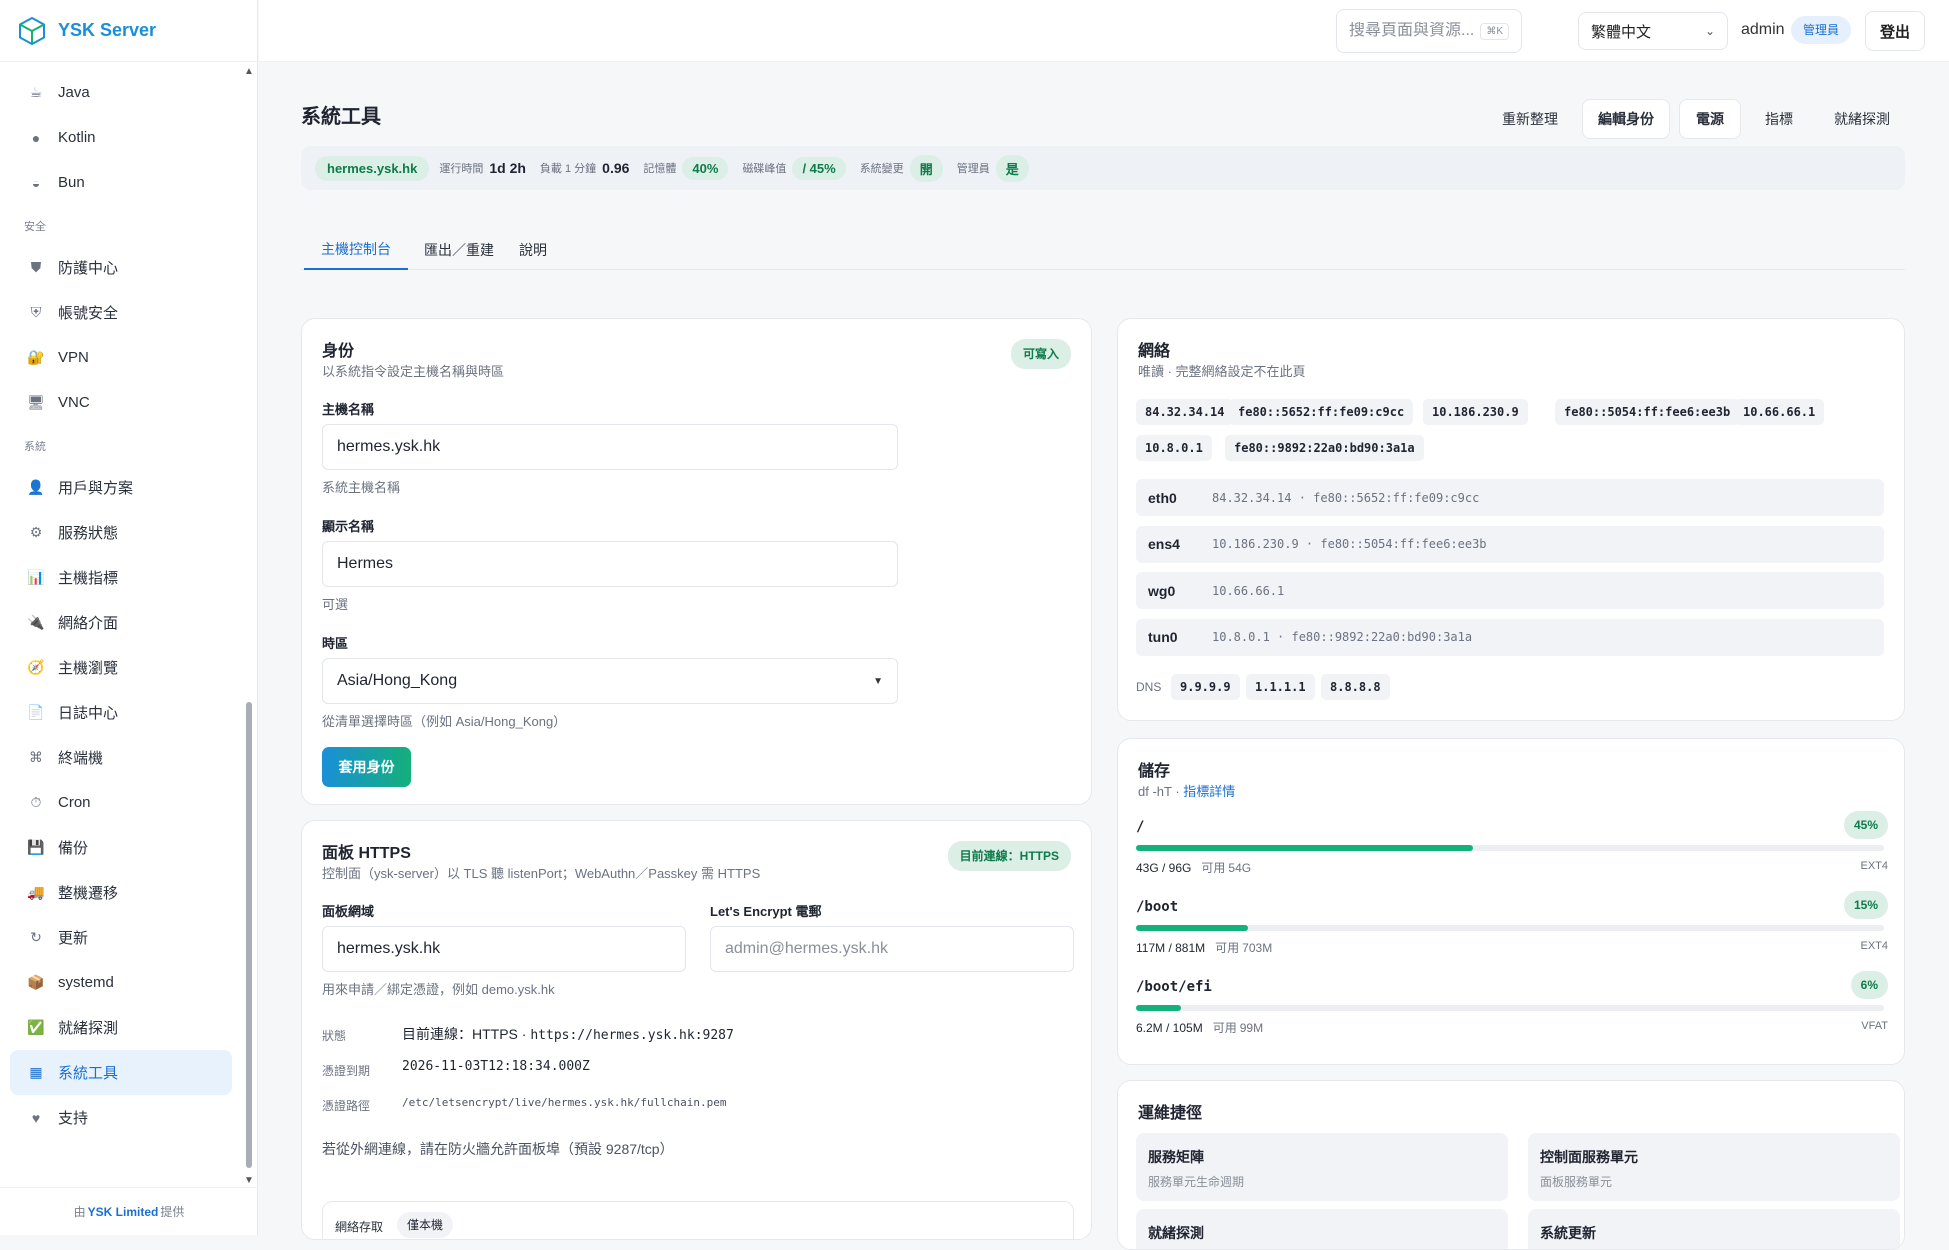  I want to click on brand: YSK Server, so click(128, 31).